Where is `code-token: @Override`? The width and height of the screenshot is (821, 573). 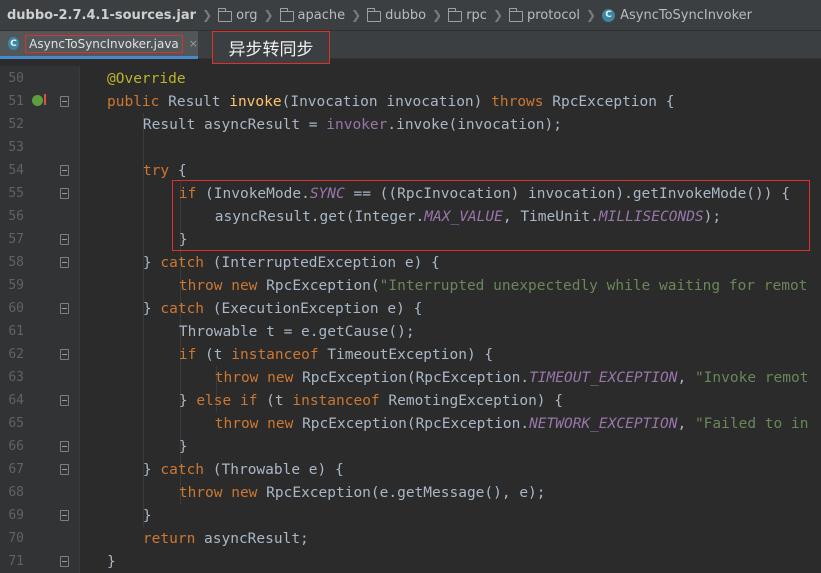
code-token: @Override is located at coordinates (146, 78).